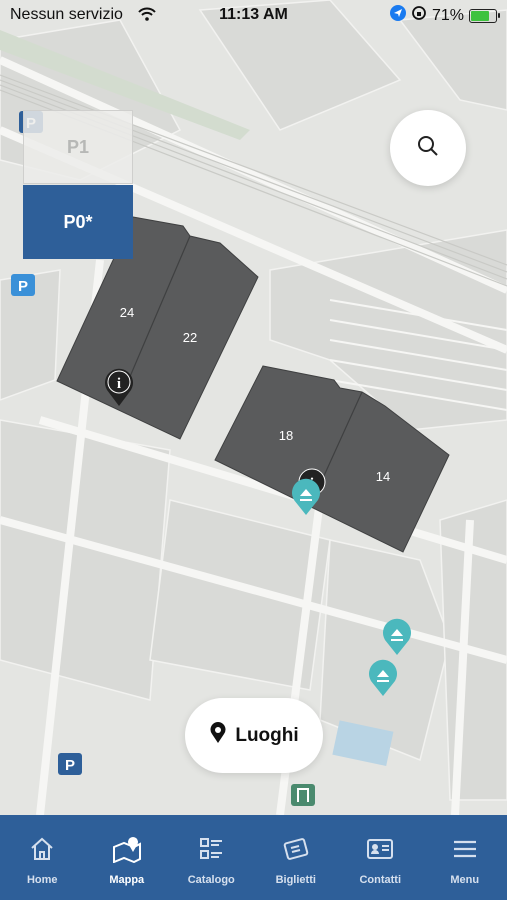  I want to click on map-icon, so click(127, 854).